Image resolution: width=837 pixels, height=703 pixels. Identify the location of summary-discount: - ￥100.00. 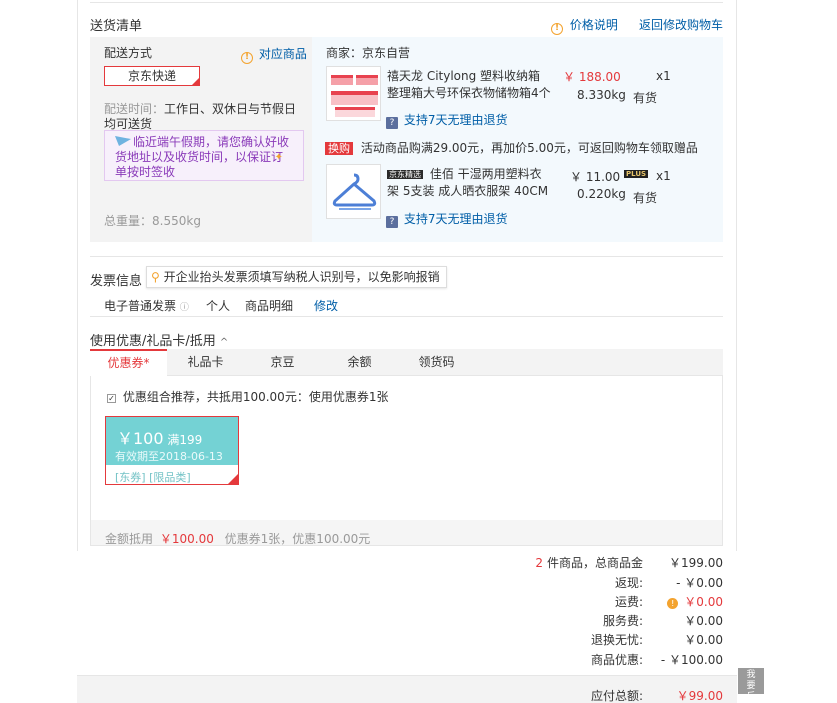
(691, 660).